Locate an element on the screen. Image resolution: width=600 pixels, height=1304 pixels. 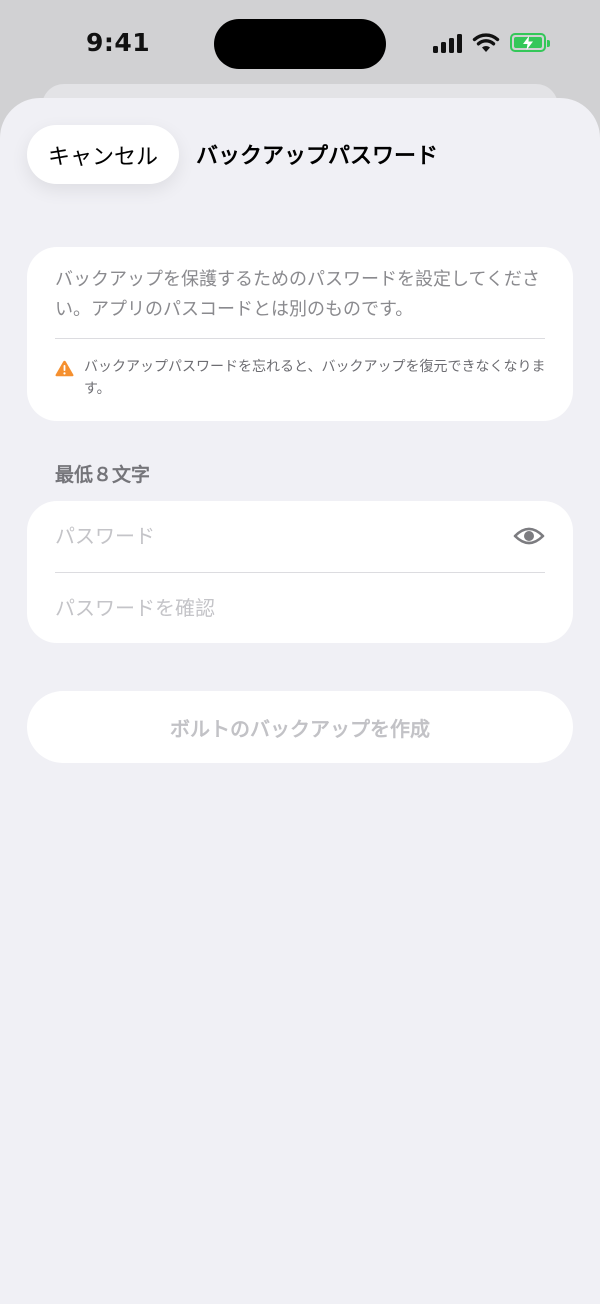
status-icons is located at coordinates (491, 42).